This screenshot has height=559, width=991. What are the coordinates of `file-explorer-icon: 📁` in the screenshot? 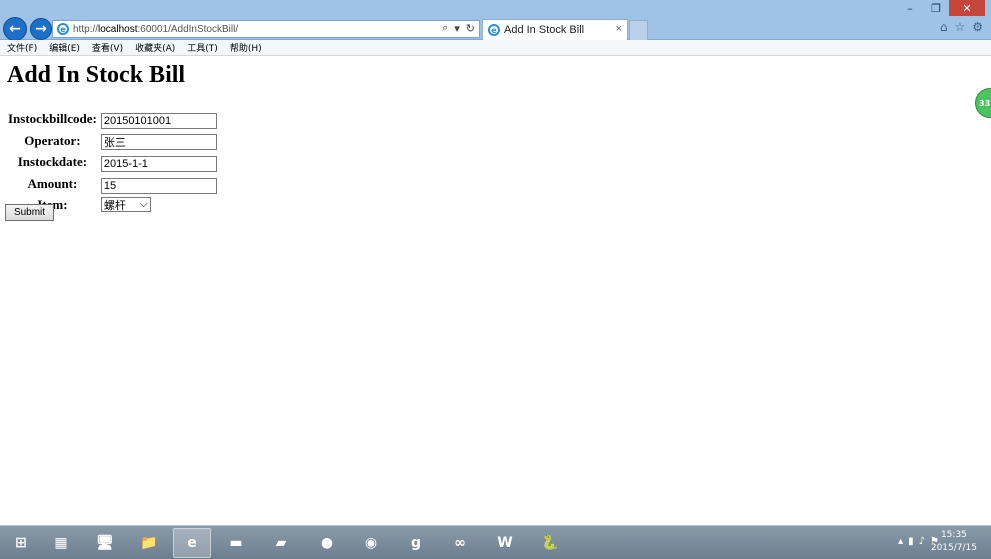 It's located at (149, 543).